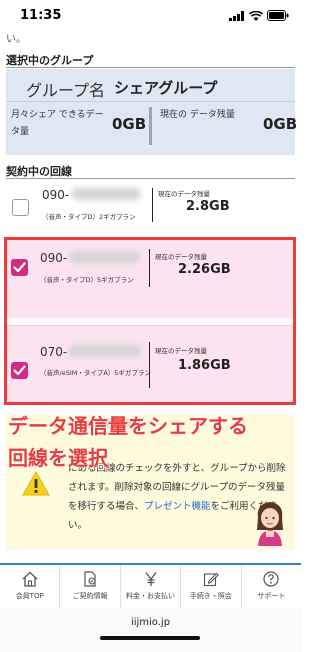 The width and height of the screenshot is (320, 652). Describe the element at coordinates (256, 15) in the screenshot. I see `wifi-icon` at that location.